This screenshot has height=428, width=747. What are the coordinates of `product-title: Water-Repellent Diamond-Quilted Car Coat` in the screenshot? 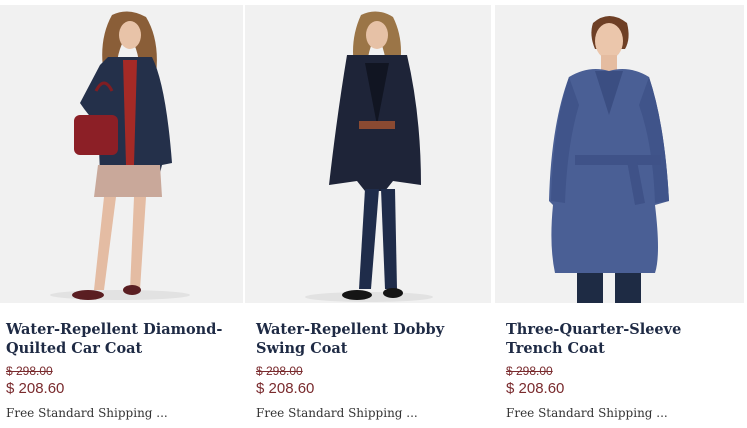 It's located at (121, 339).